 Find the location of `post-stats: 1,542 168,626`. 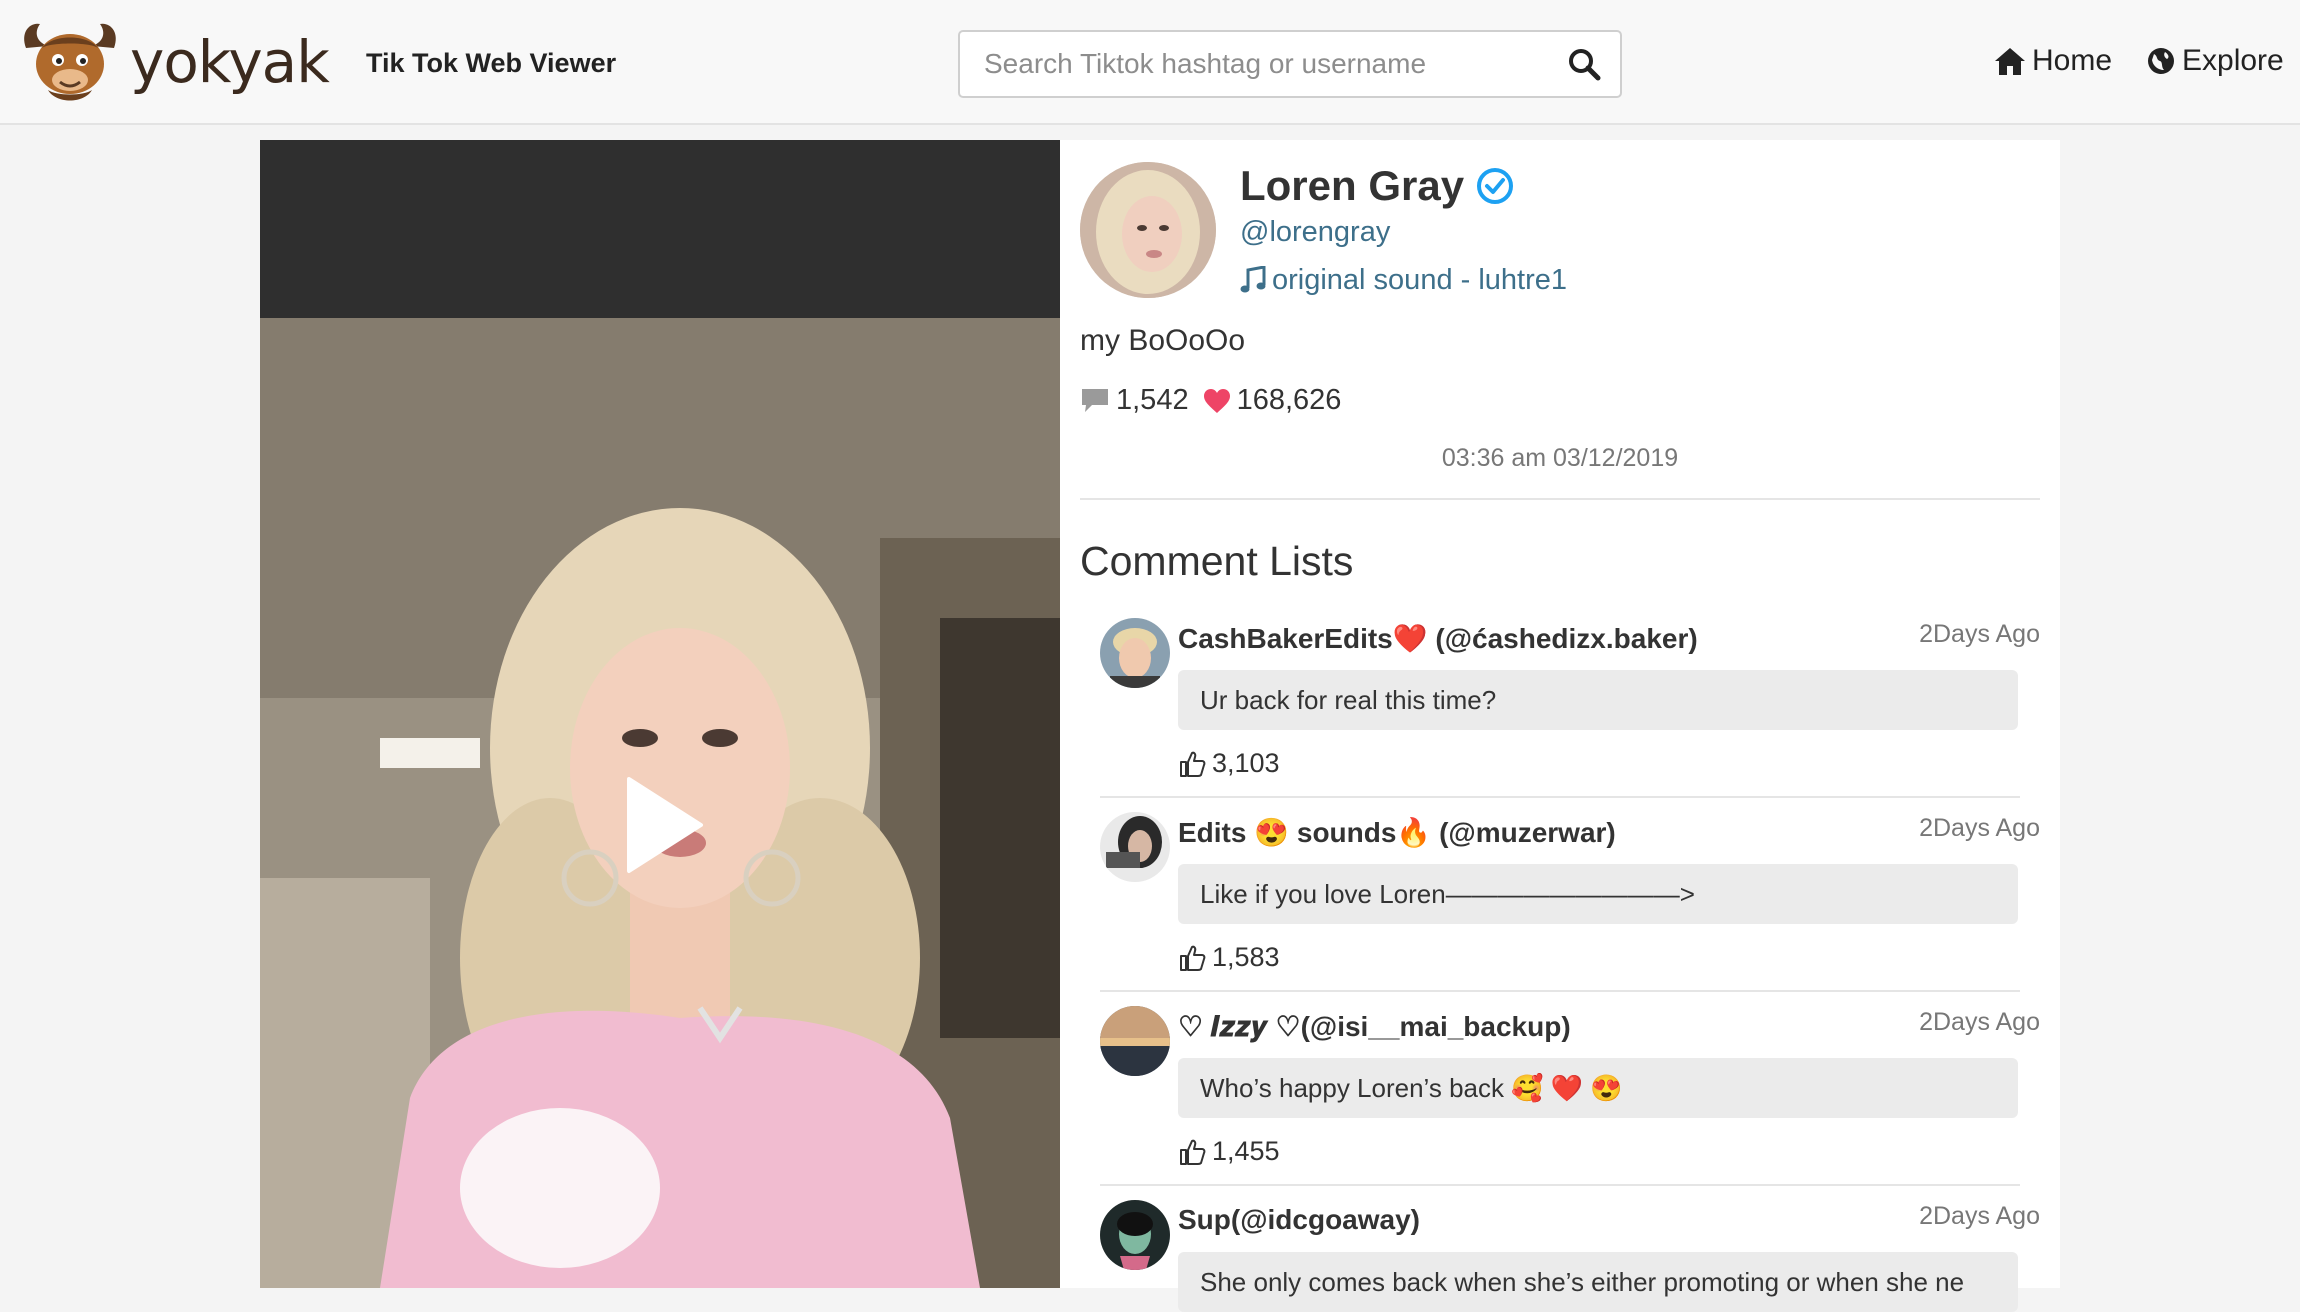

post-stats: 1,542 168,626 is located at coordinates (1210, 400).